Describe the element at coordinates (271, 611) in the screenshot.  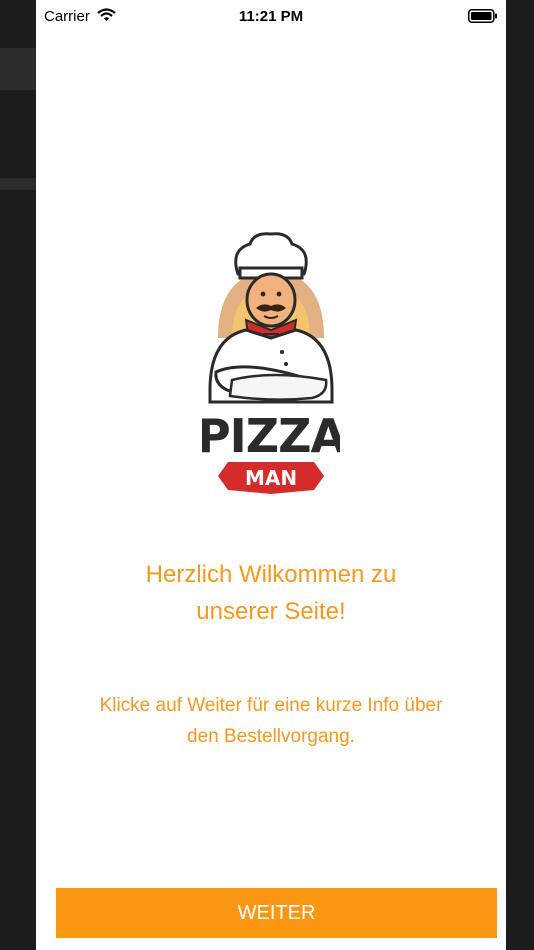
I see `welcome-title-line-2: unserer Seite!` at that location.